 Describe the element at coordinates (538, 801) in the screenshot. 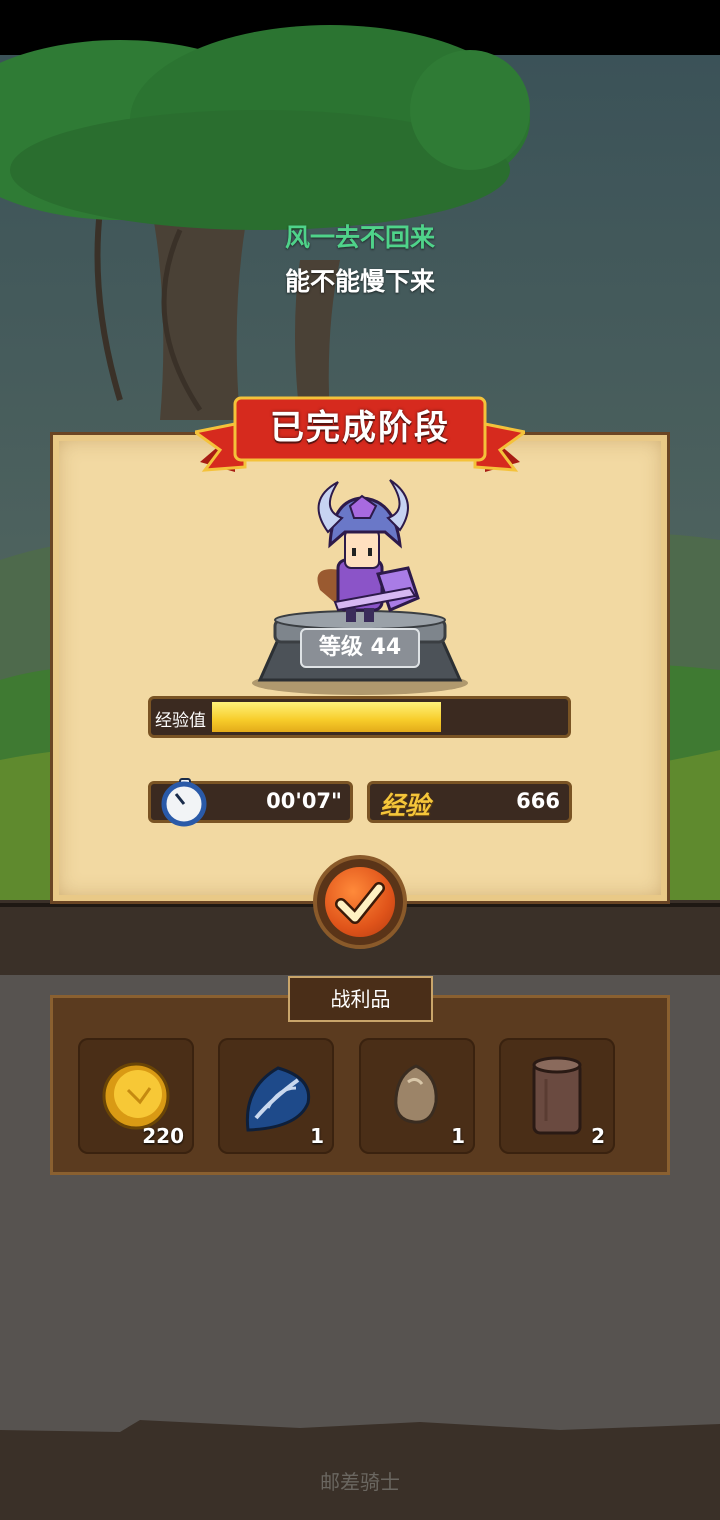

I see `xp-reward-value: 666` at that location.